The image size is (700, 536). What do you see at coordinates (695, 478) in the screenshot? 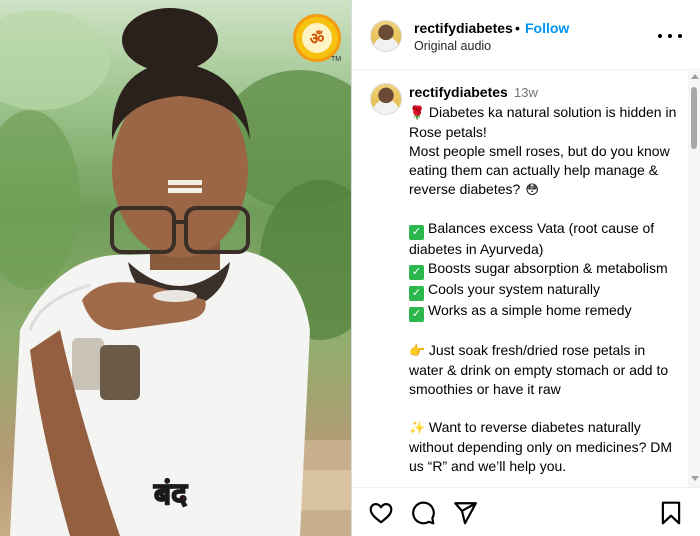
I see `scroll-down-icon` at bounding box center [695, 478].